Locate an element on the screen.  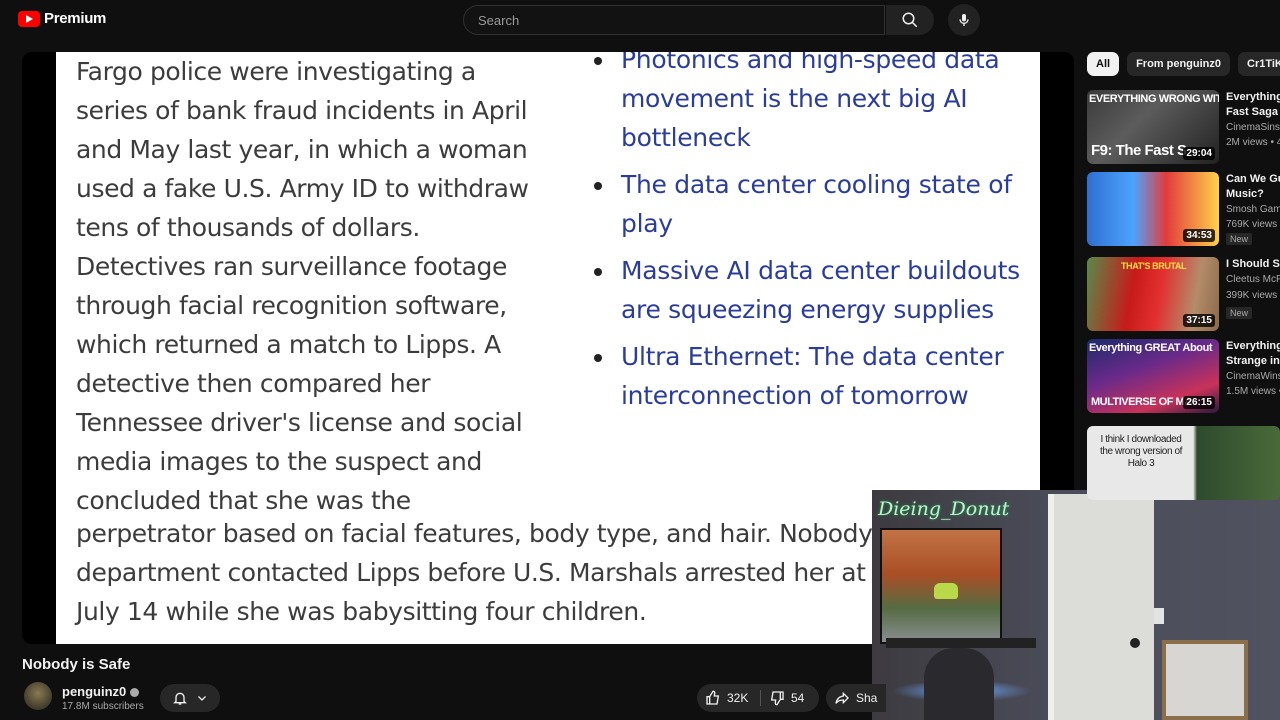
recommendation-views: 399K views • is located at coordinates (1253, 295).